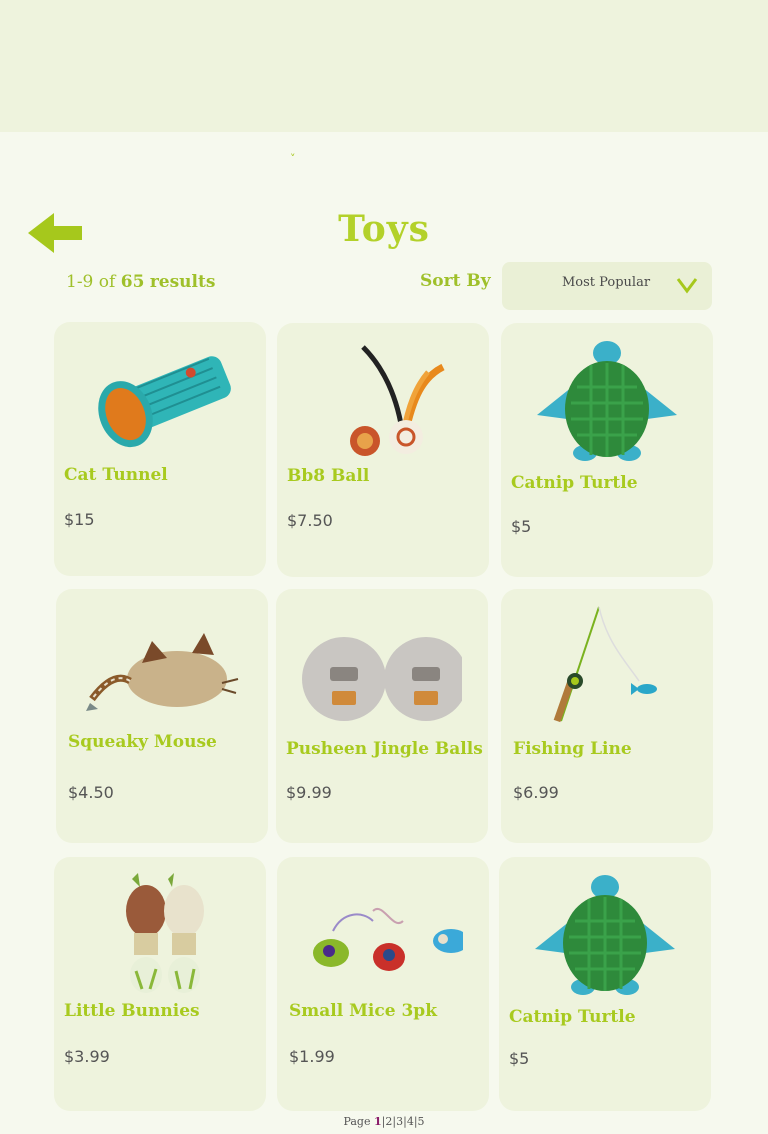 The width and height of the screenshot is (768, 1134). Describe the element at coordinates (312, 1056) in the screenshot. I see `product-price: $1.99` at that location.